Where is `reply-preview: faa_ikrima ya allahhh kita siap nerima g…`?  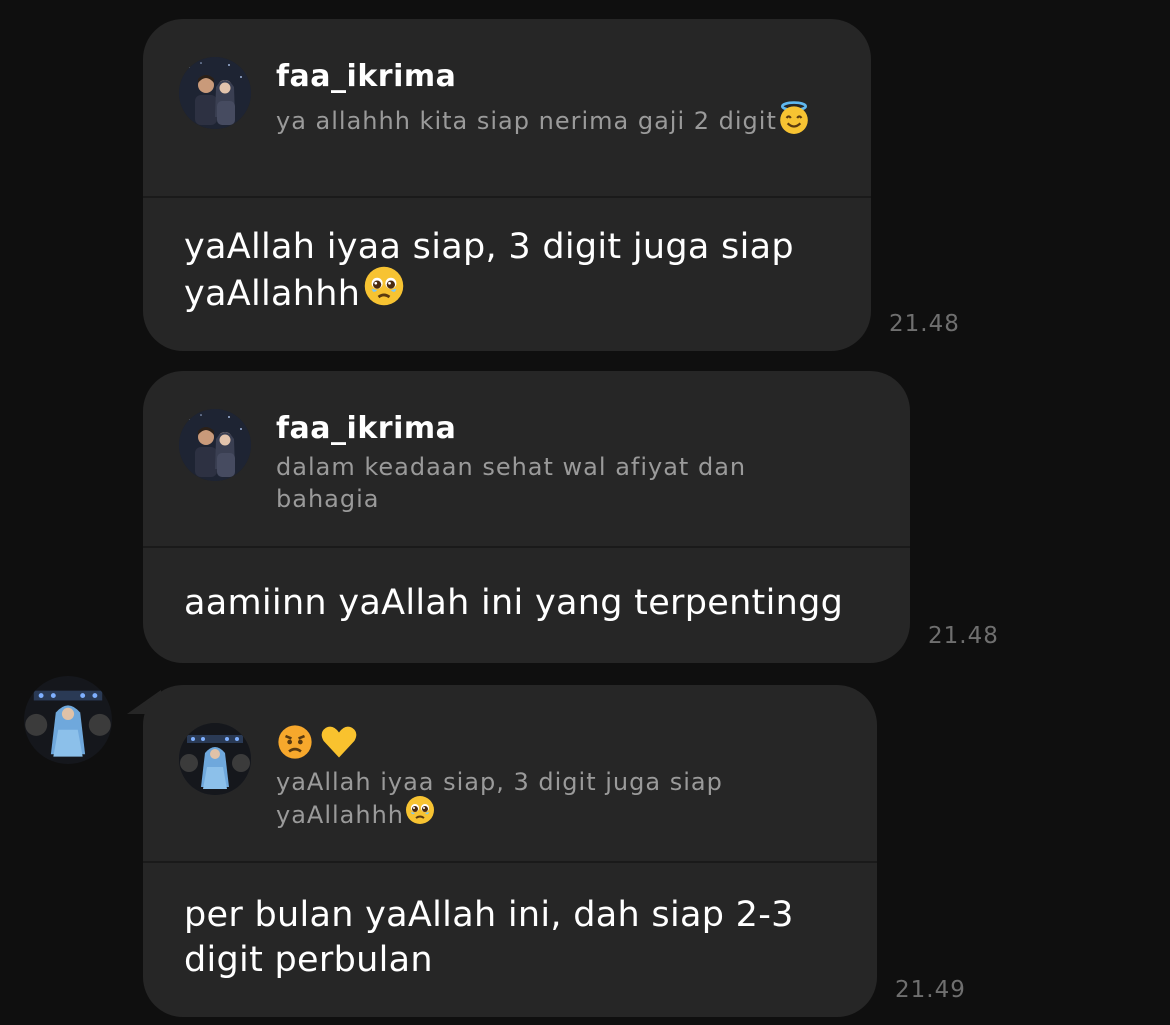
reply-preview: faa_ikrima ya allahhh kita siap nerima g… is located at coordinates (507, 108).